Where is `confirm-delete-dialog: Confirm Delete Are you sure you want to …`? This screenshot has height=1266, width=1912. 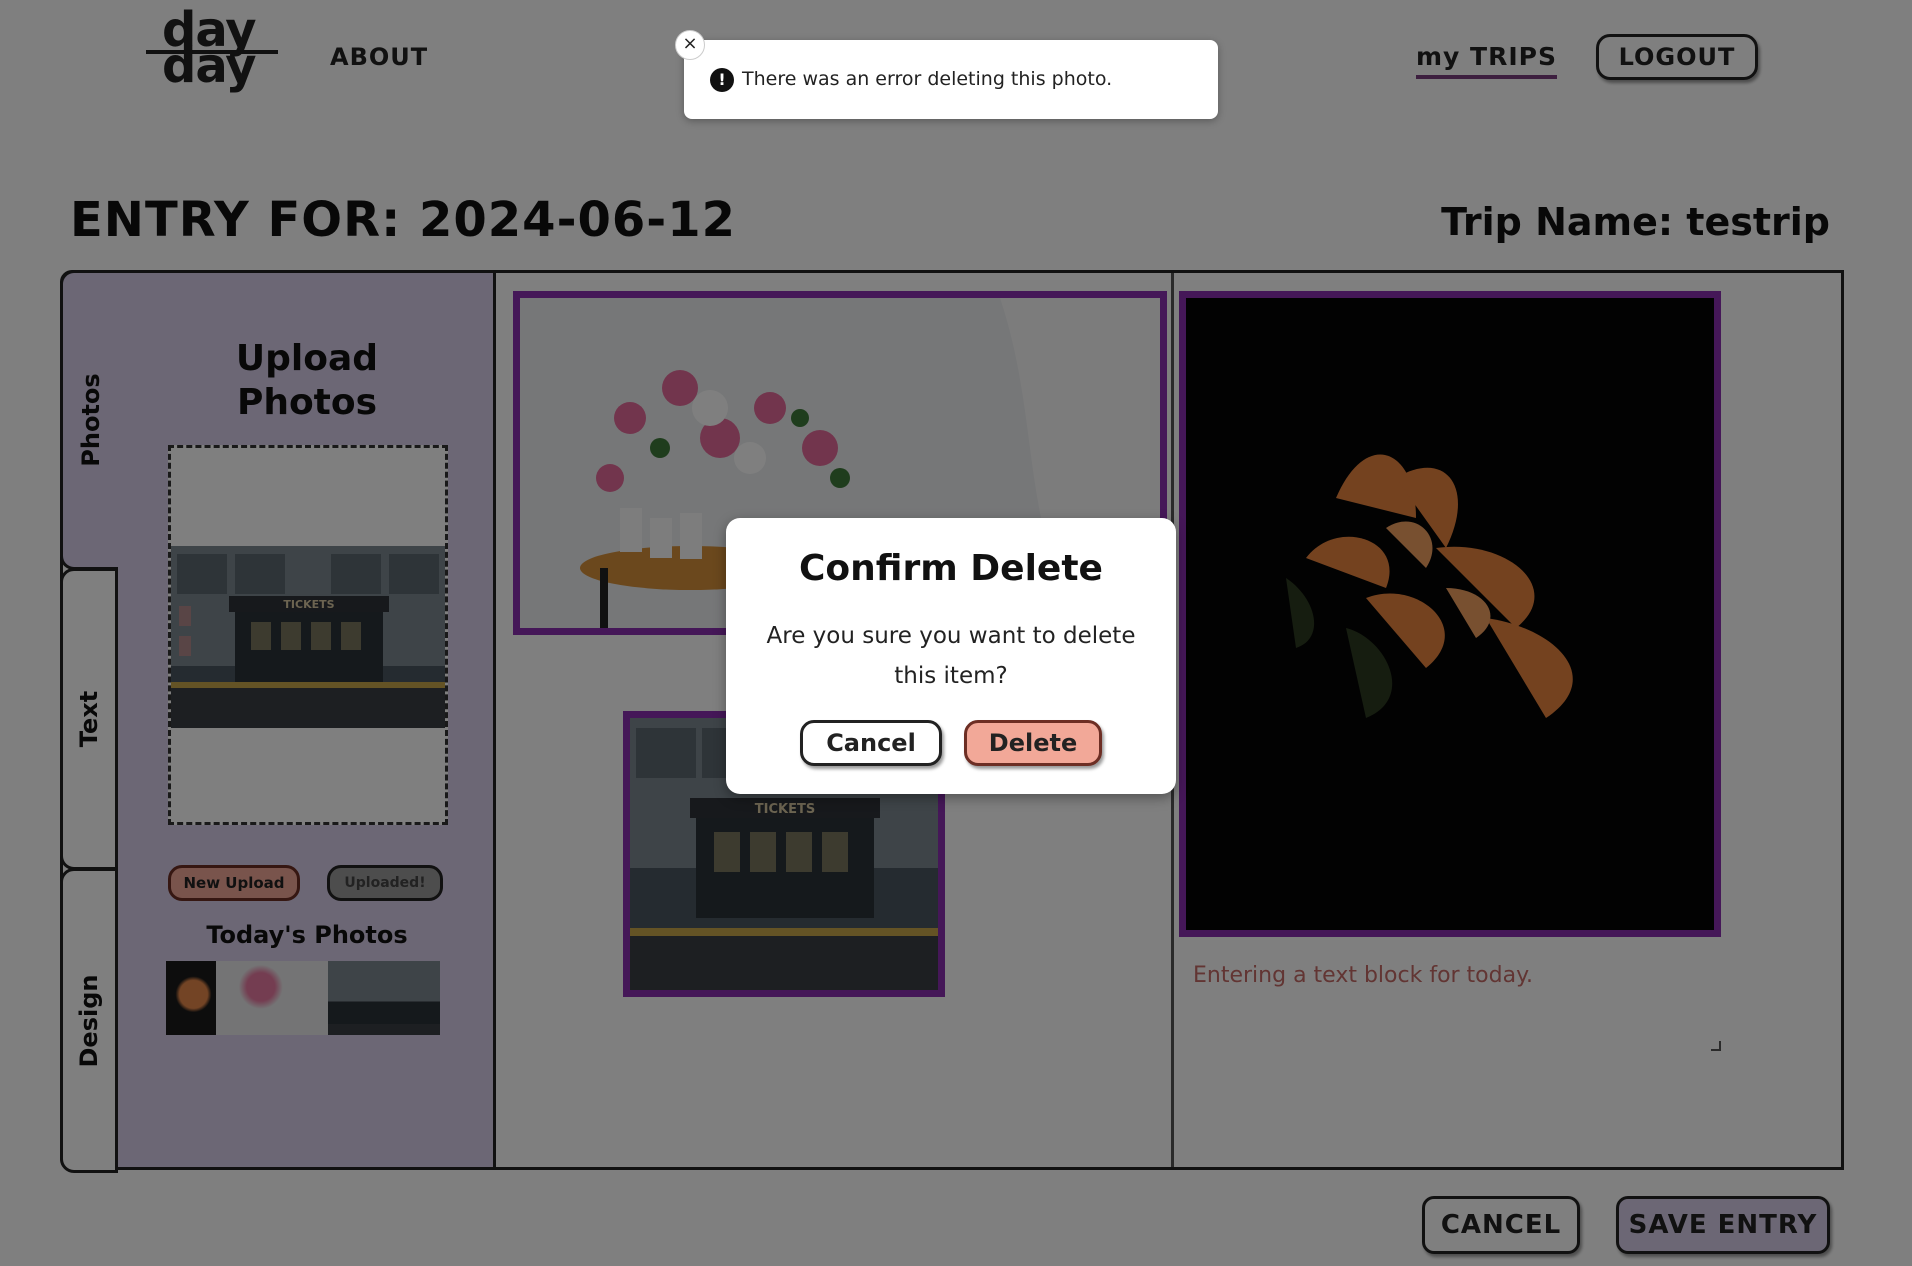
confirm-delete-dialog: Confirm Delete Are you sure you want to … is located at coordinates (951, 656).